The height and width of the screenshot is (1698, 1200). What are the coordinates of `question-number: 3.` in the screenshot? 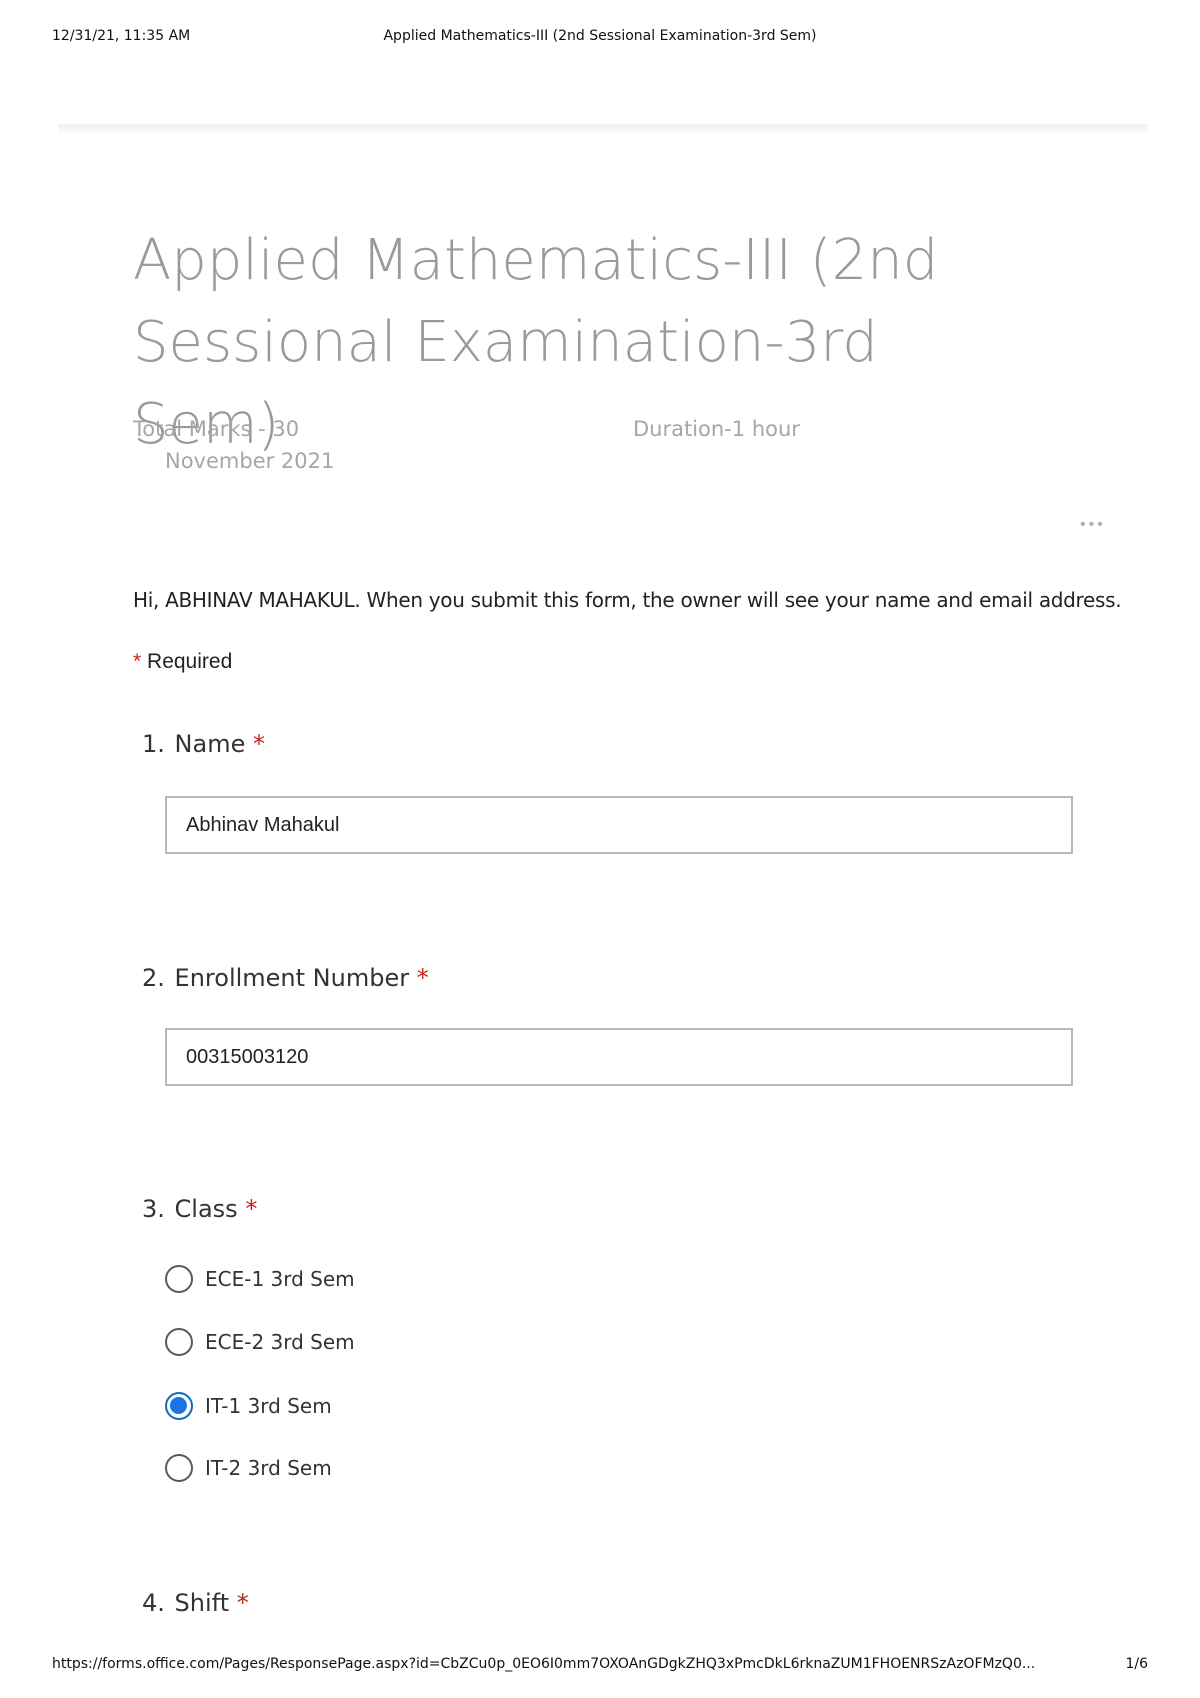 It's located at (153, 1209).